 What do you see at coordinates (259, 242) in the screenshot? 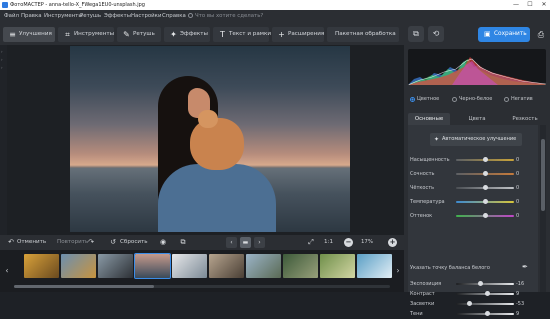
I see `next-photo-button: ›` at bounding box center [259, 242].